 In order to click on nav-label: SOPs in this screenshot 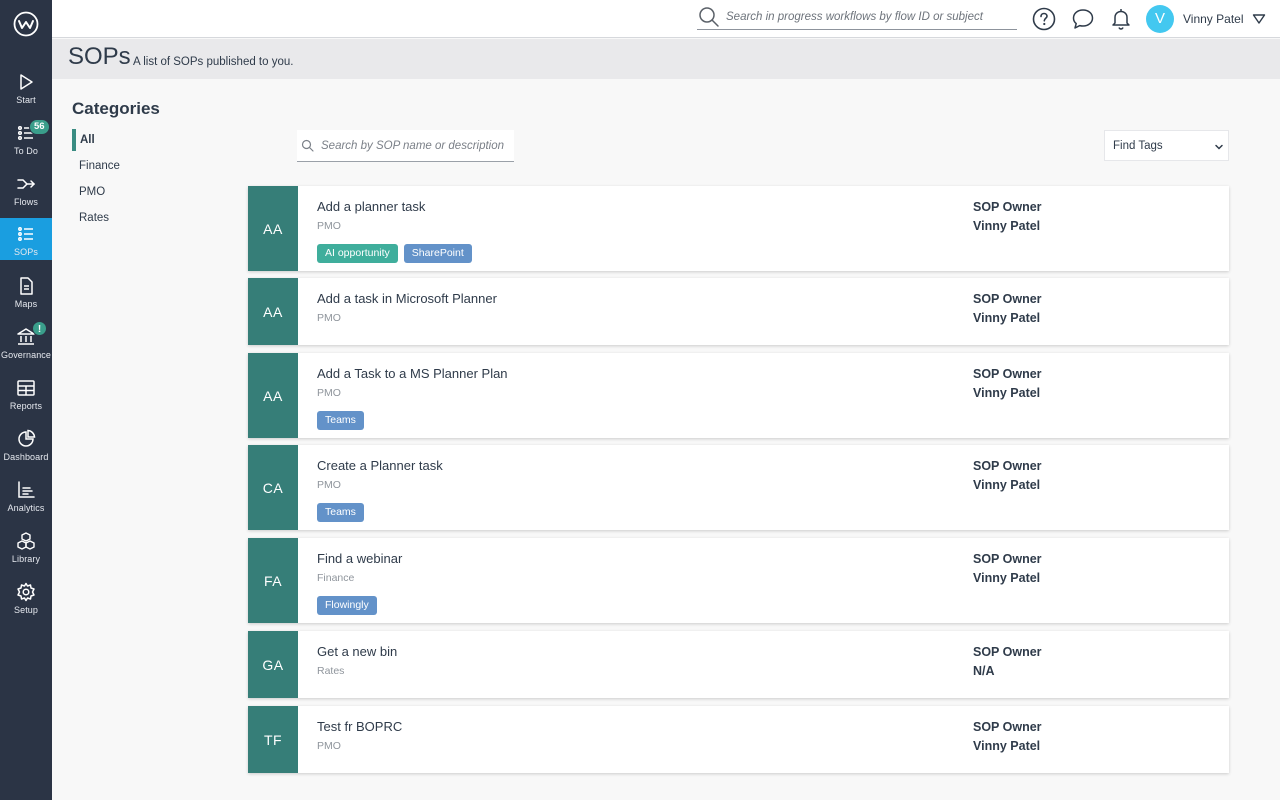, I will do `click(26, 252)`.